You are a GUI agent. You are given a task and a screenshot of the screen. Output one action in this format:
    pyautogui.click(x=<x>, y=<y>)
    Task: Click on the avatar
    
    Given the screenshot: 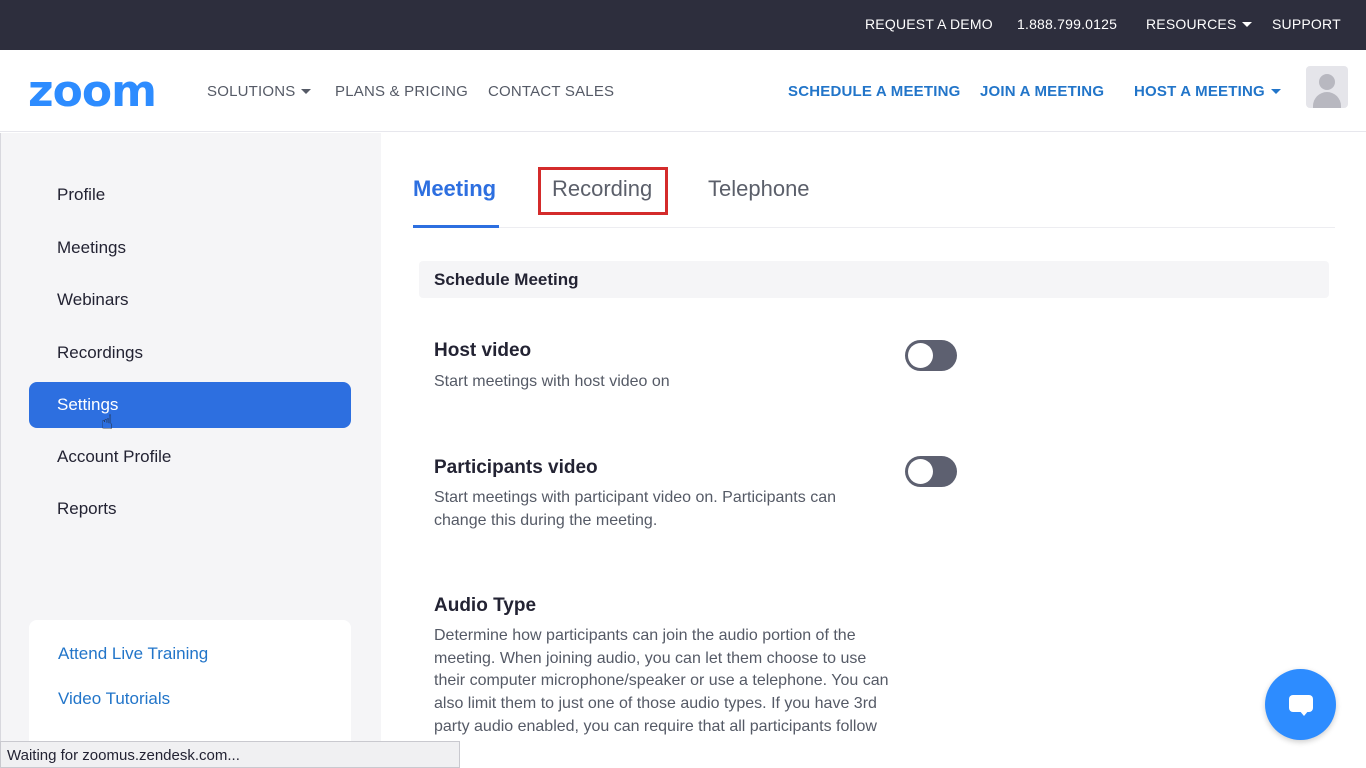 What is the action you would take?
    pyautogui.click(x=1327, y=87)
    